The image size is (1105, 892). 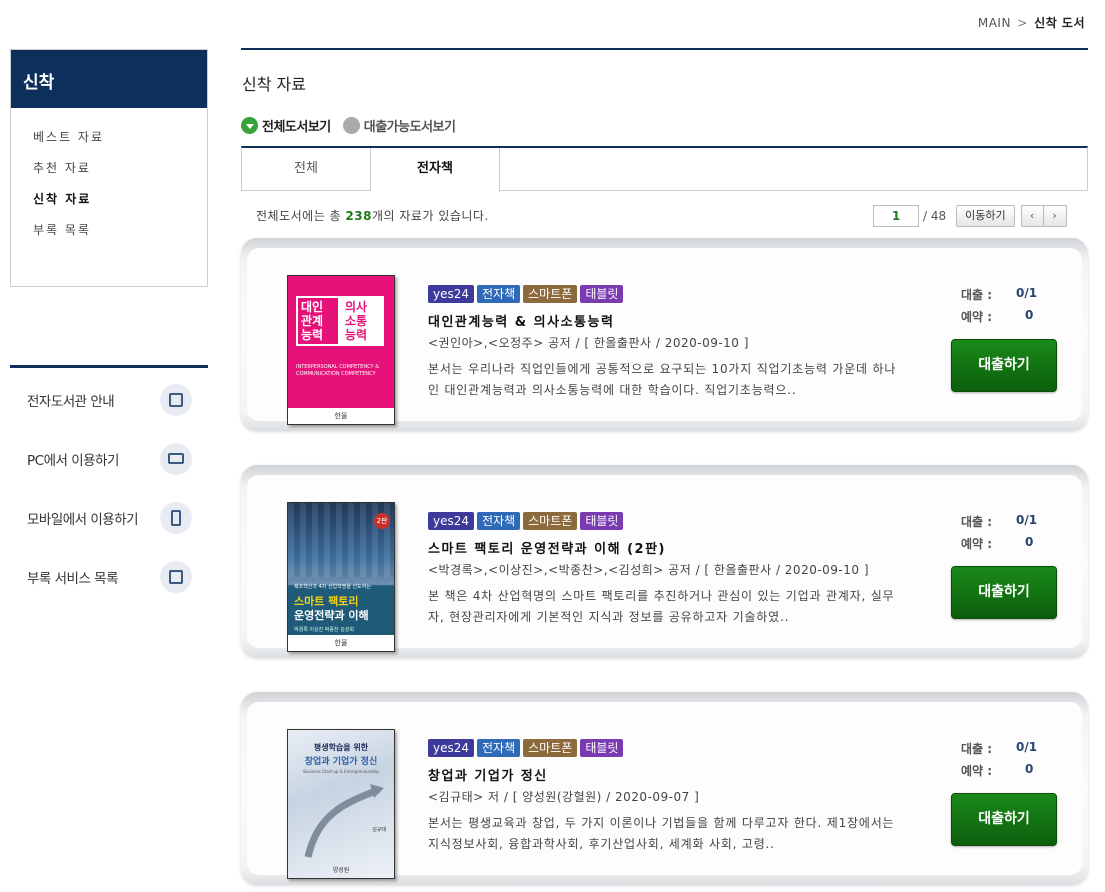 I want to click on cover-title-left: 대인 관계 능력, so click(x=318, y=321).